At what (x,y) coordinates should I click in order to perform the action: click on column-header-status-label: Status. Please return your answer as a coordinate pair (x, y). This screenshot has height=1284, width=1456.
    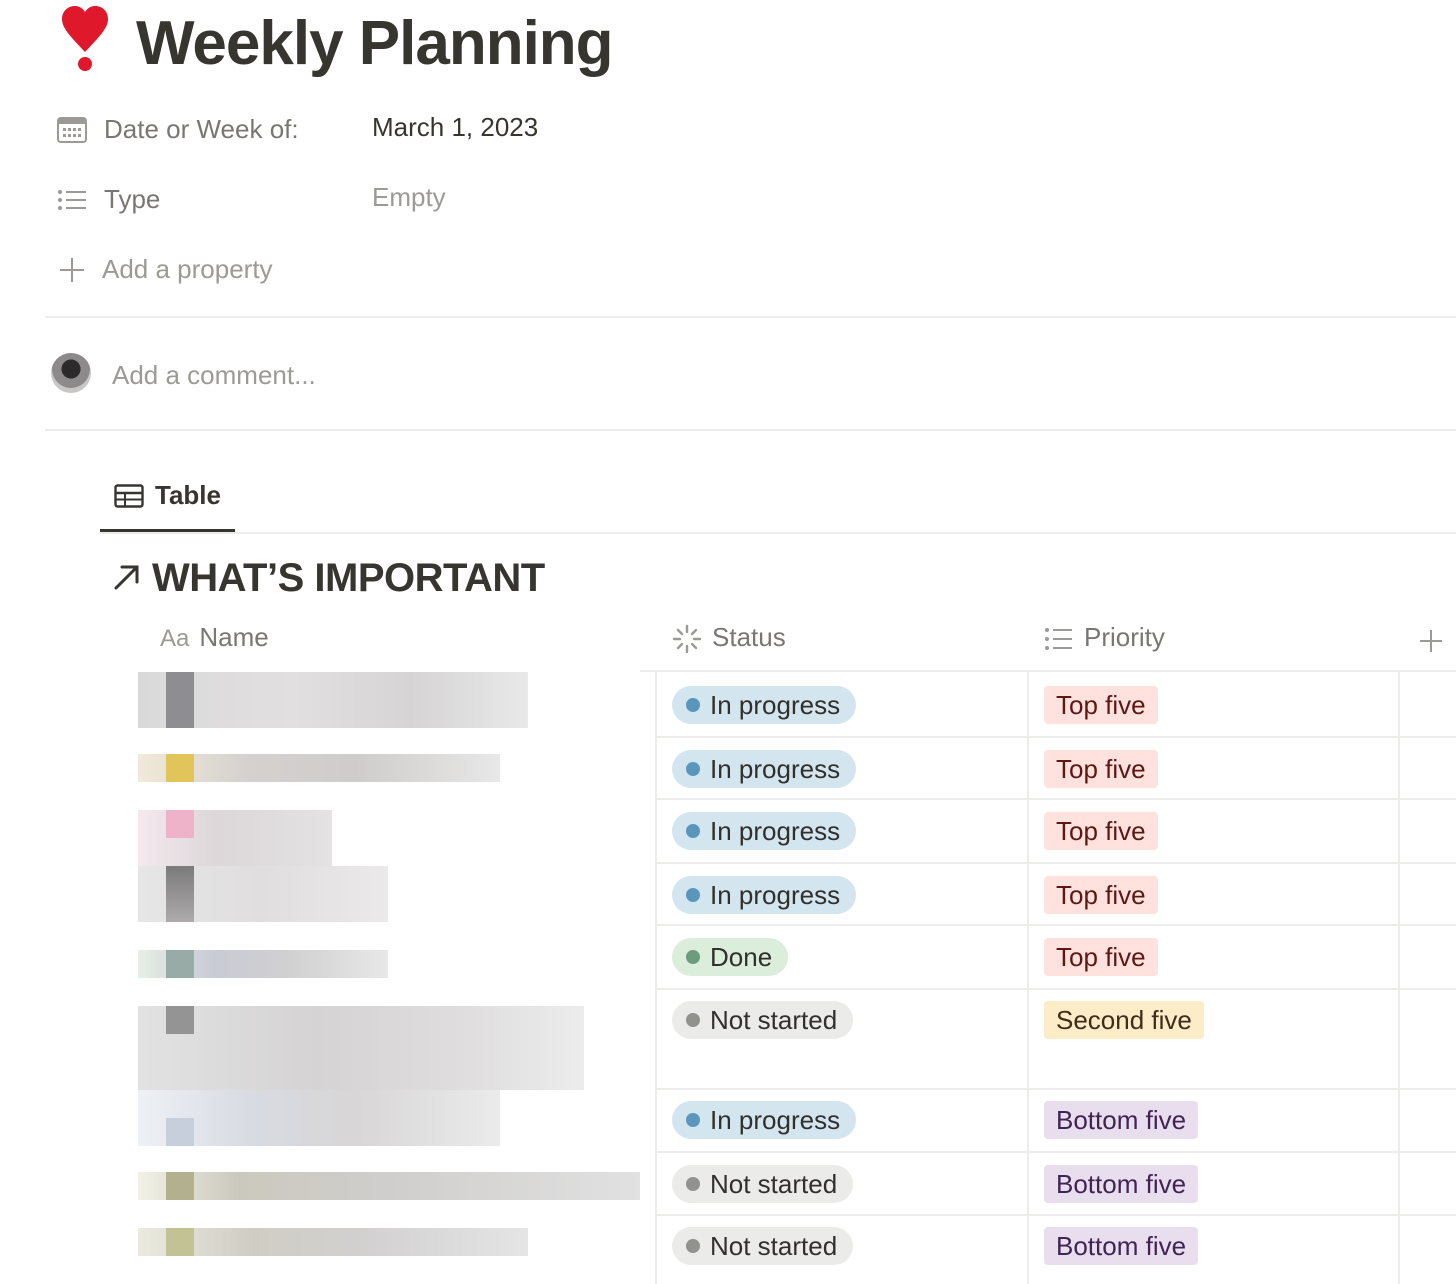
    Looking at the image, I should click on (749, 637).